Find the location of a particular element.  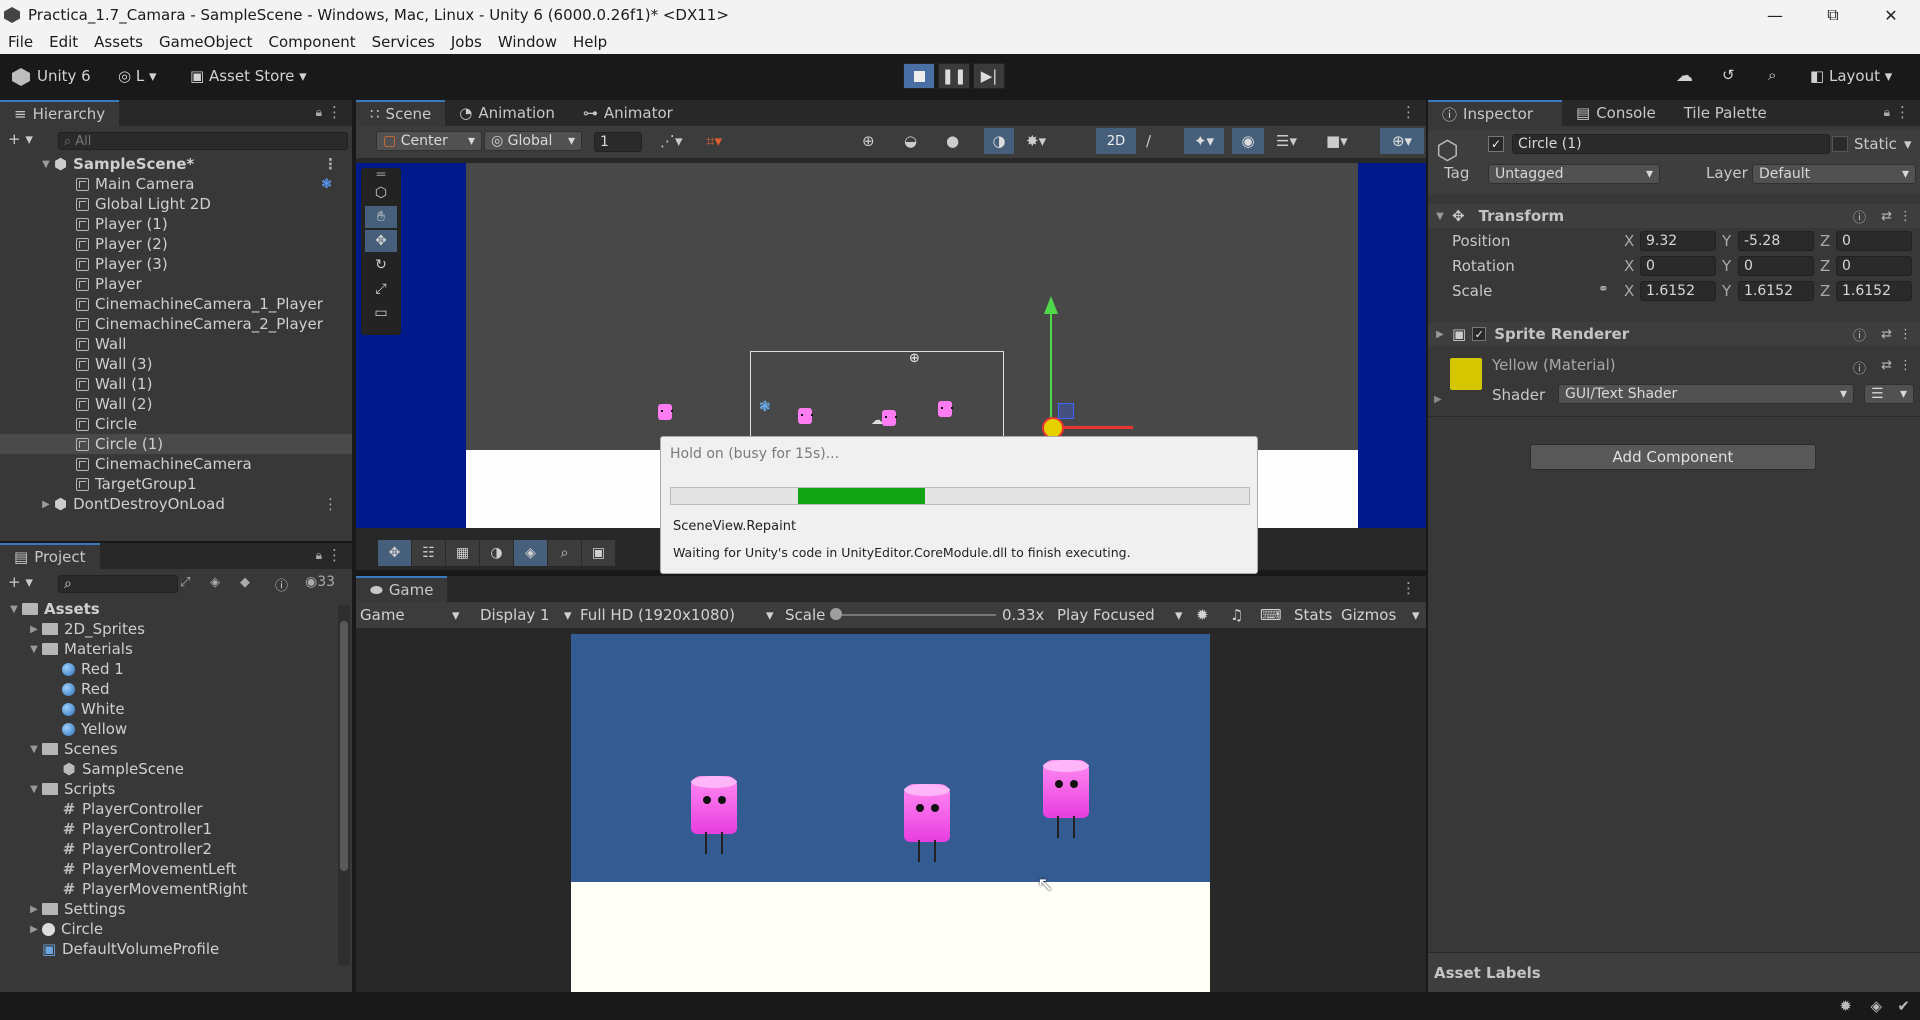

pivot-handle-icon: ⊕ is located at coordinates (914, 358).